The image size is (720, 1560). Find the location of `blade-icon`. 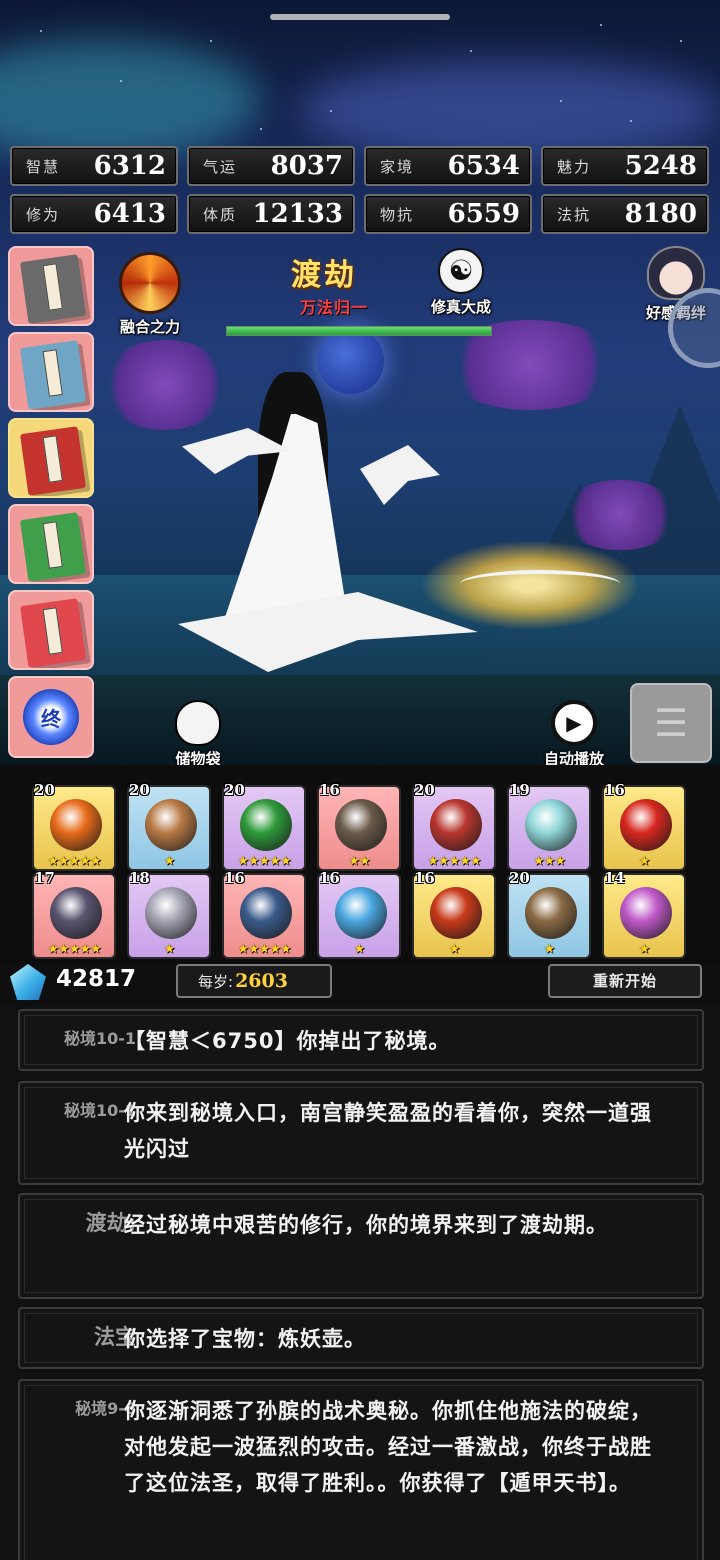

blade-icon is located at coordinates (266, 913).